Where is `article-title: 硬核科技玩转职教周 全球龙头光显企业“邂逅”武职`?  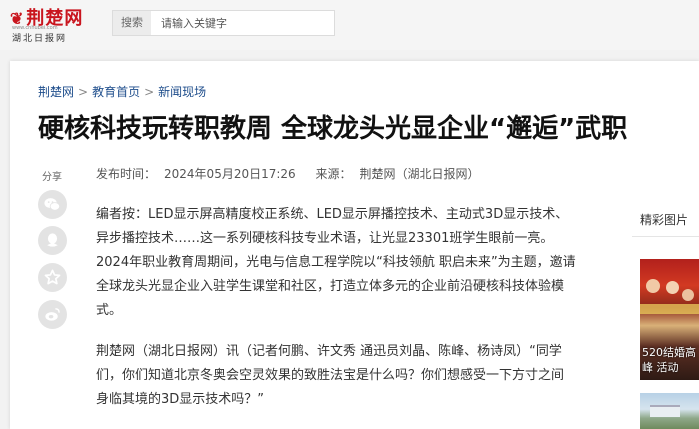
article-title: 硬核科技玩转职教周 全球龙头光显企业“邂逅”武职 is located at coordinates (333, 129).